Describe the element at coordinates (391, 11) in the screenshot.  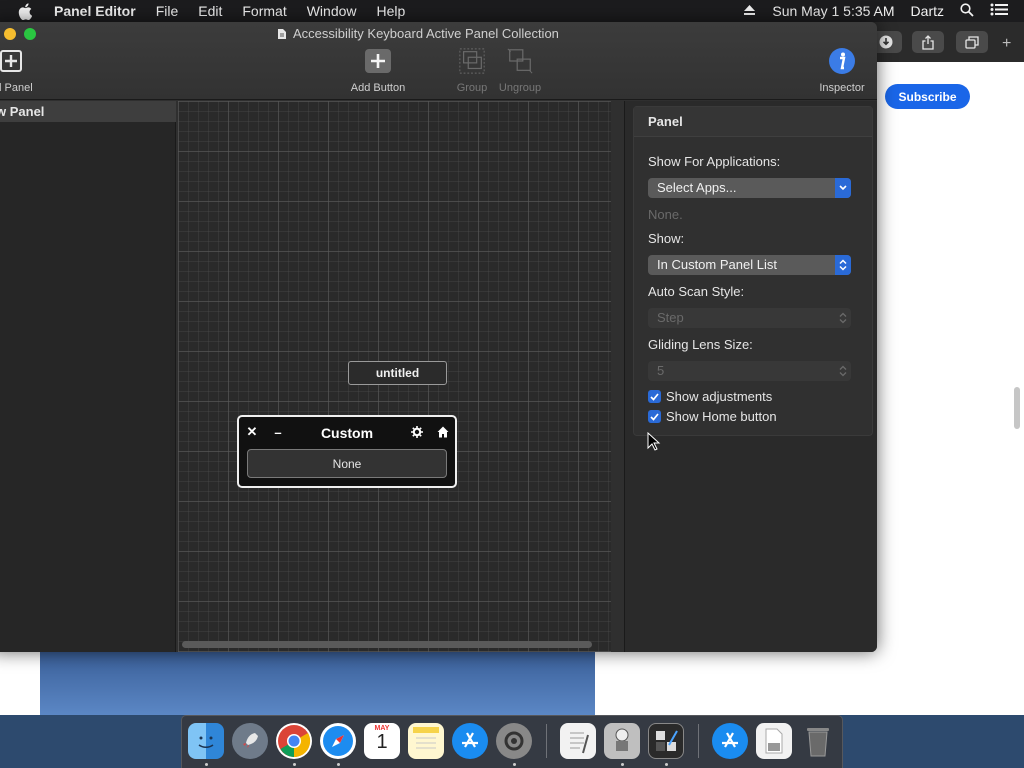
I see `menu-help: Help` at that location.